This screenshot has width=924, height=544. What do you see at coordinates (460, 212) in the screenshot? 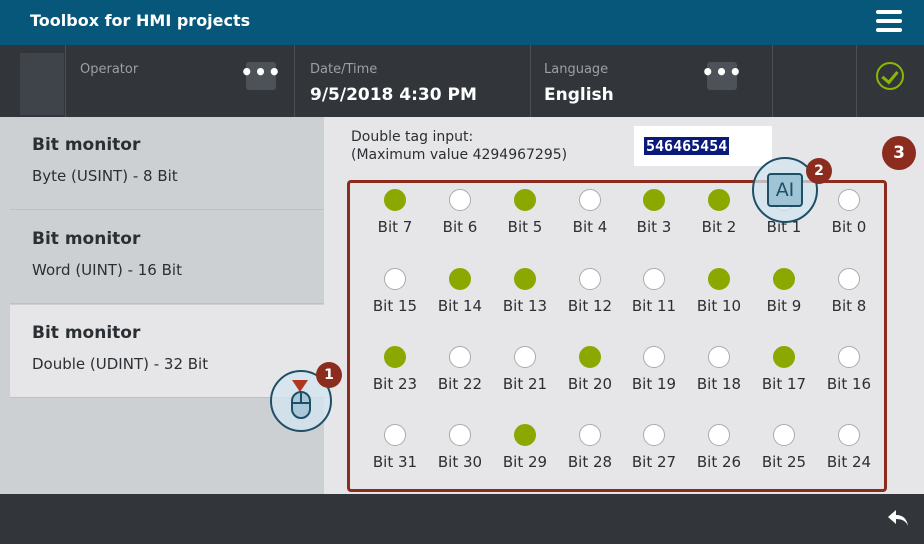
I see `bit-indicator: Bit 6` at bounding box center [460, 212].